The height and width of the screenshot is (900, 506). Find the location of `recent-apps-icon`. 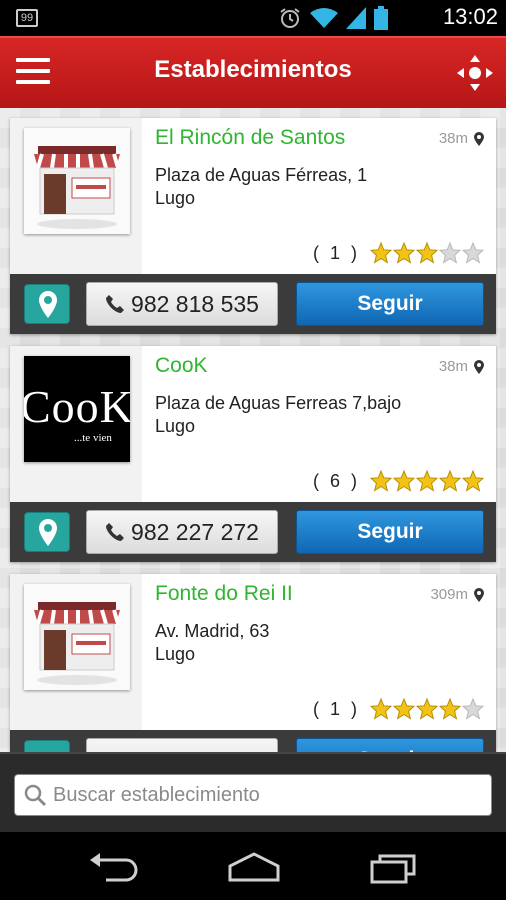

recent-apps-icon is located at coordinates (394, 867).